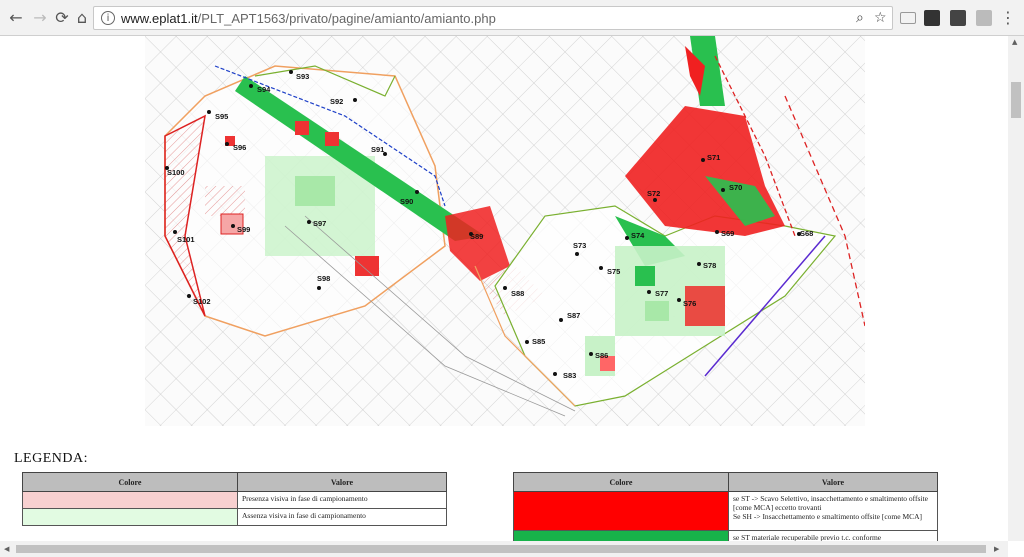 Image resolution: width=1024 pixels, height=557 pixels. I want to click on vertical-scrollbar: ▲, so click(1016, 288).